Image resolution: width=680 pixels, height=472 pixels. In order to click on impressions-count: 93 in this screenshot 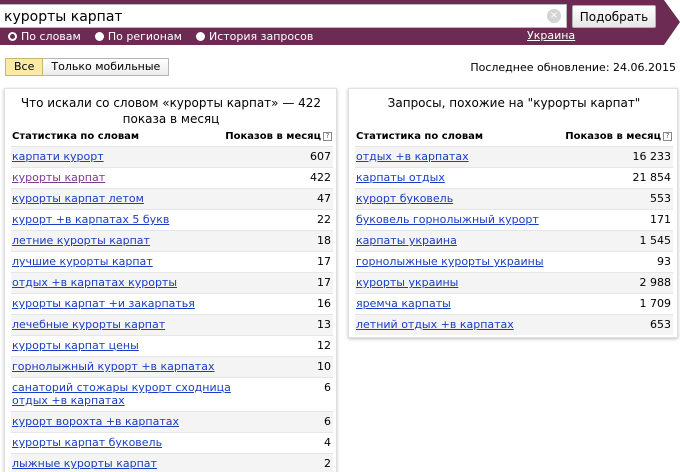, I will do `click(664, 261)`.